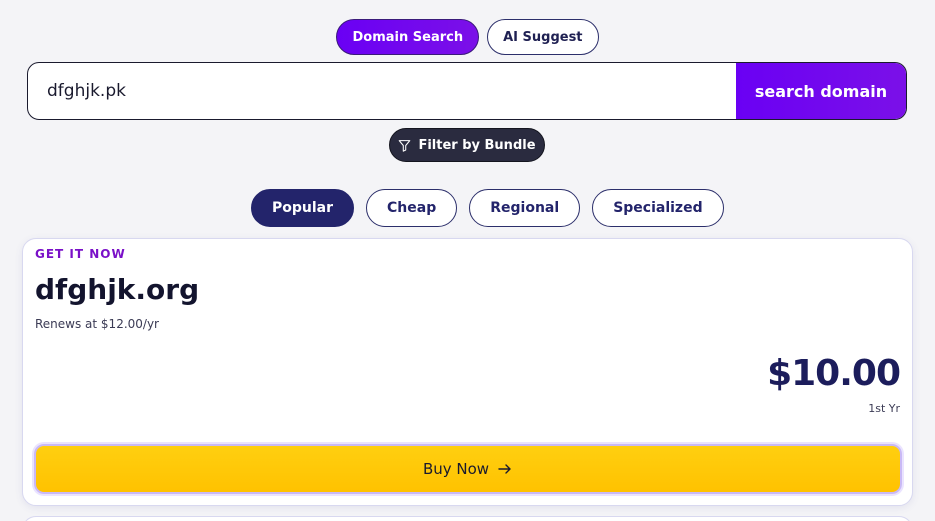 This screenshot has height=521, width=935. I want to click on ai-suggest-mode-button: AI Suggest, so click(543, 37).